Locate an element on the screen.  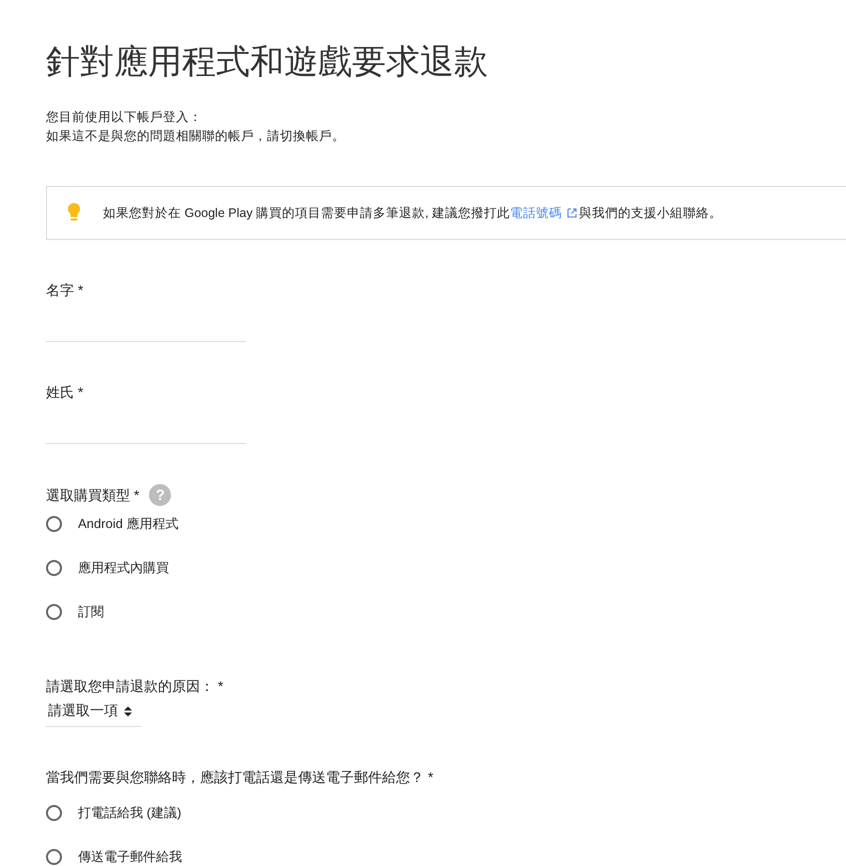
option-label: 應用程式內購買 is located at coordinates (123, 568).